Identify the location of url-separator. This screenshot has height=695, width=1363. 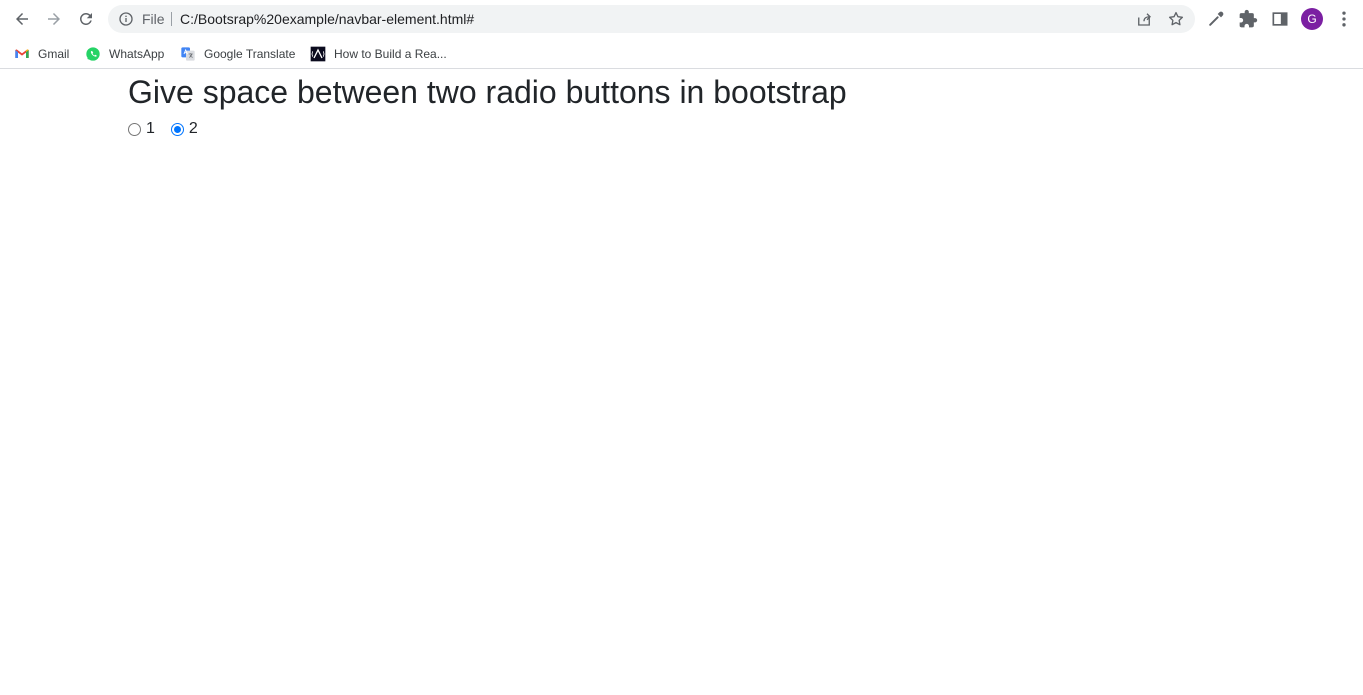
(171, 19).